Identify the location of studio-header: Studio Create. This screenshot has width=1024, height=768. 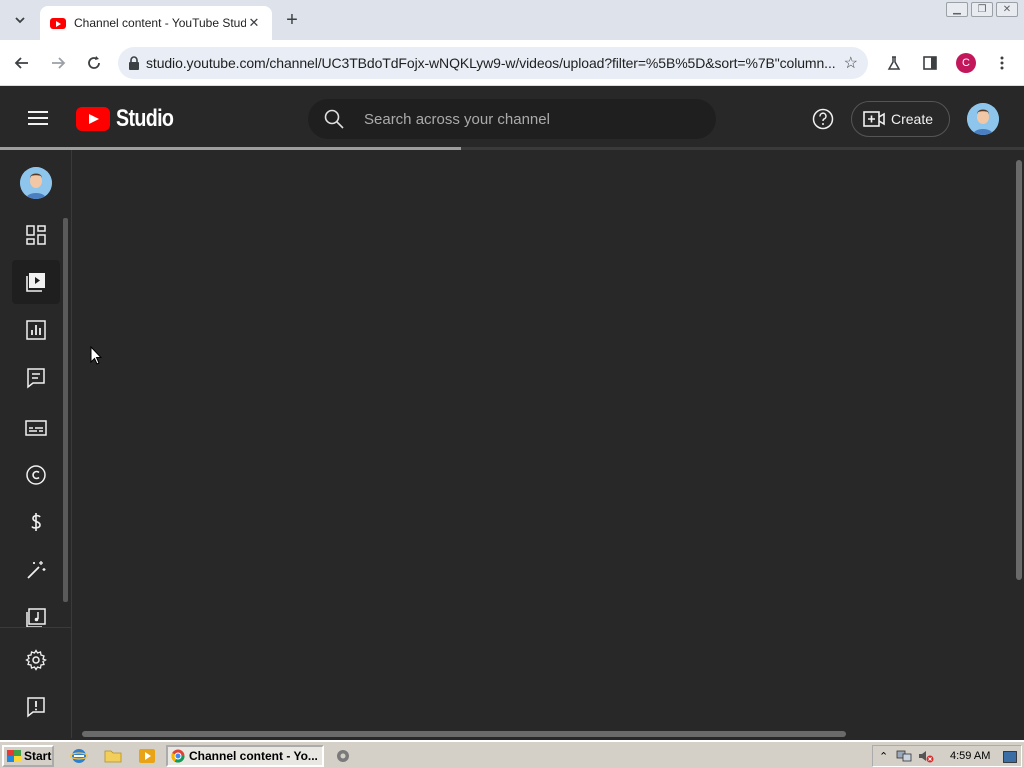
(512, 117).